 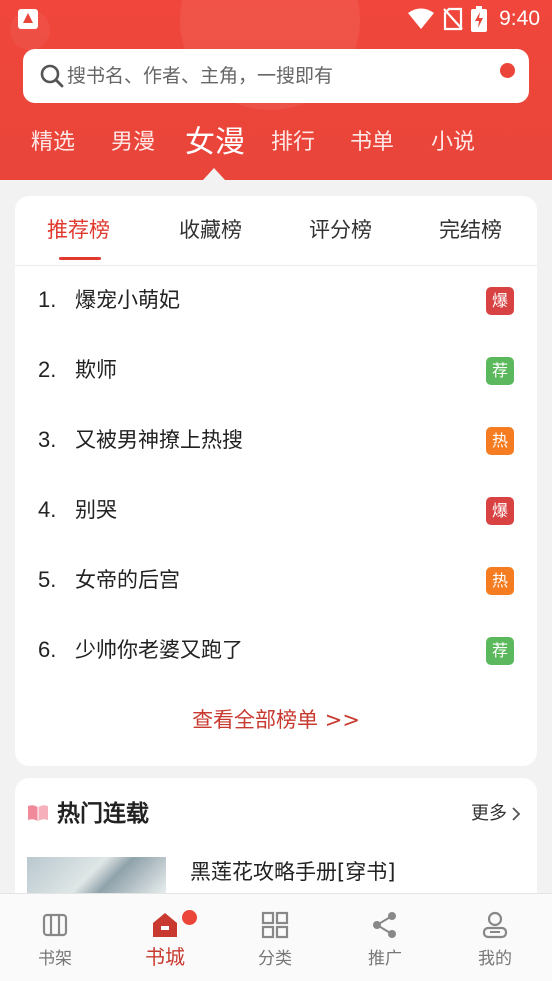 I want to click on more-link: 更多, so click(x=496, y=814).